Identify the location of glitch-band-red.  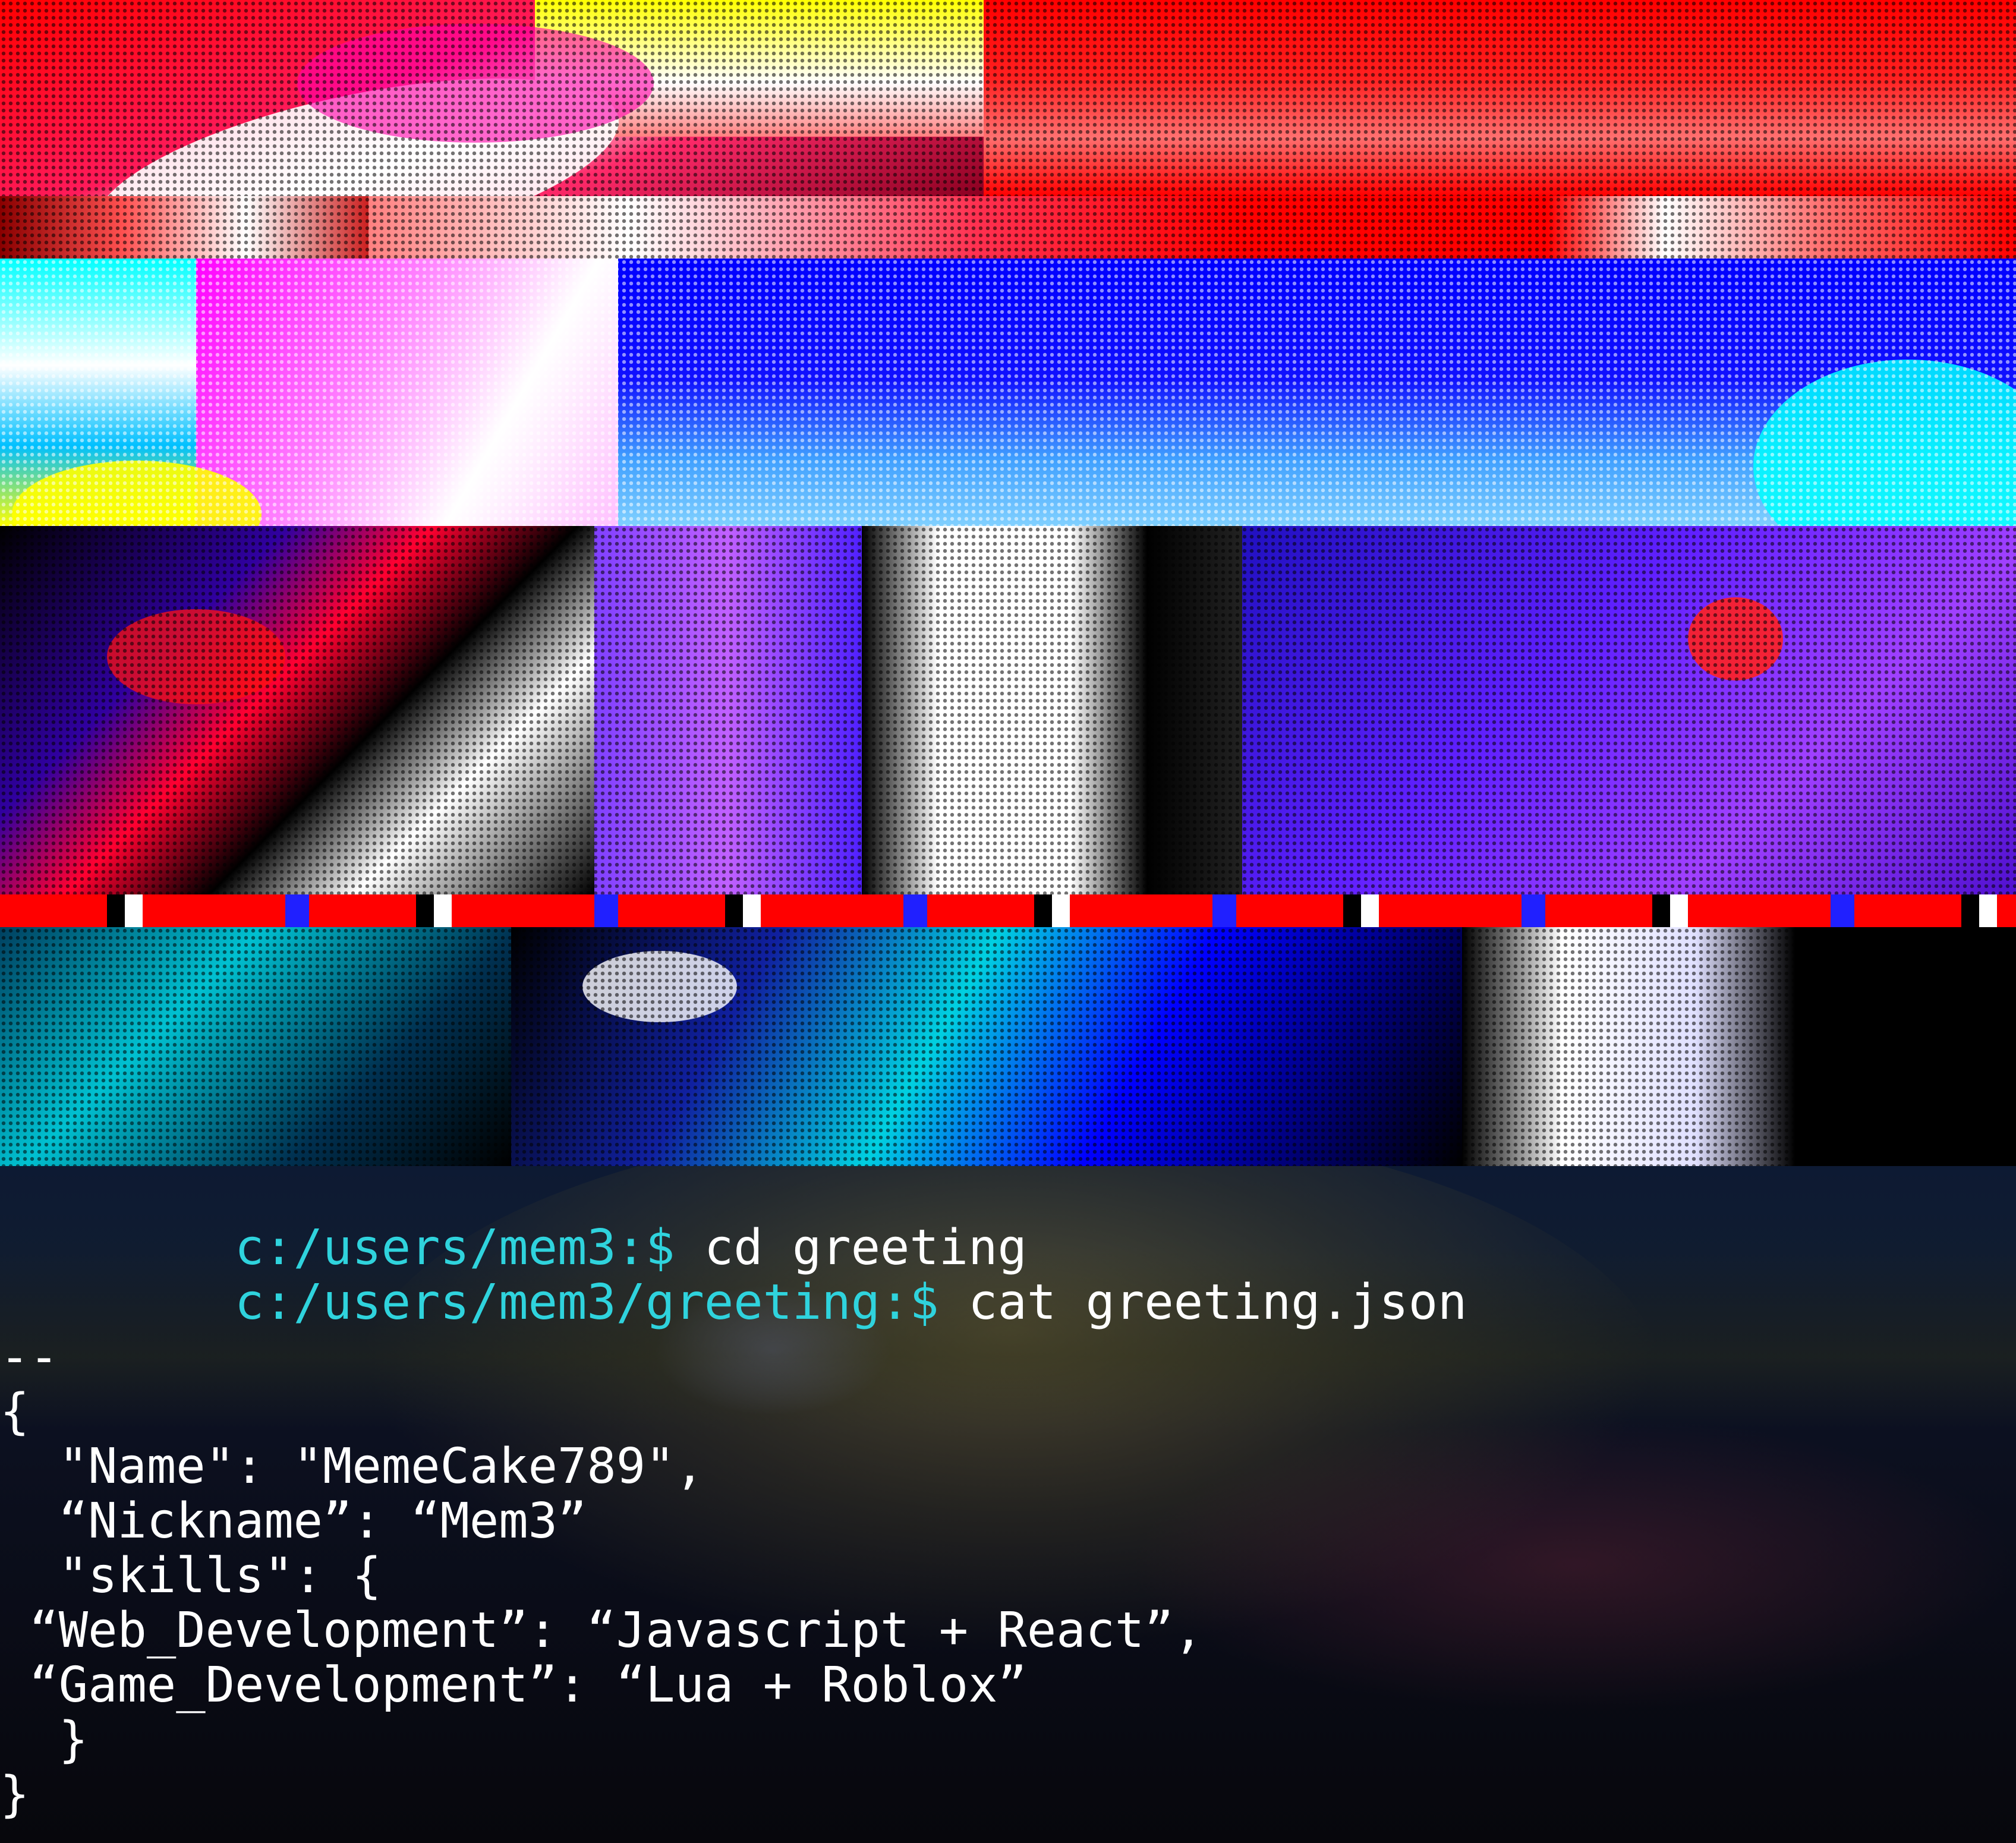
(1008, 98).